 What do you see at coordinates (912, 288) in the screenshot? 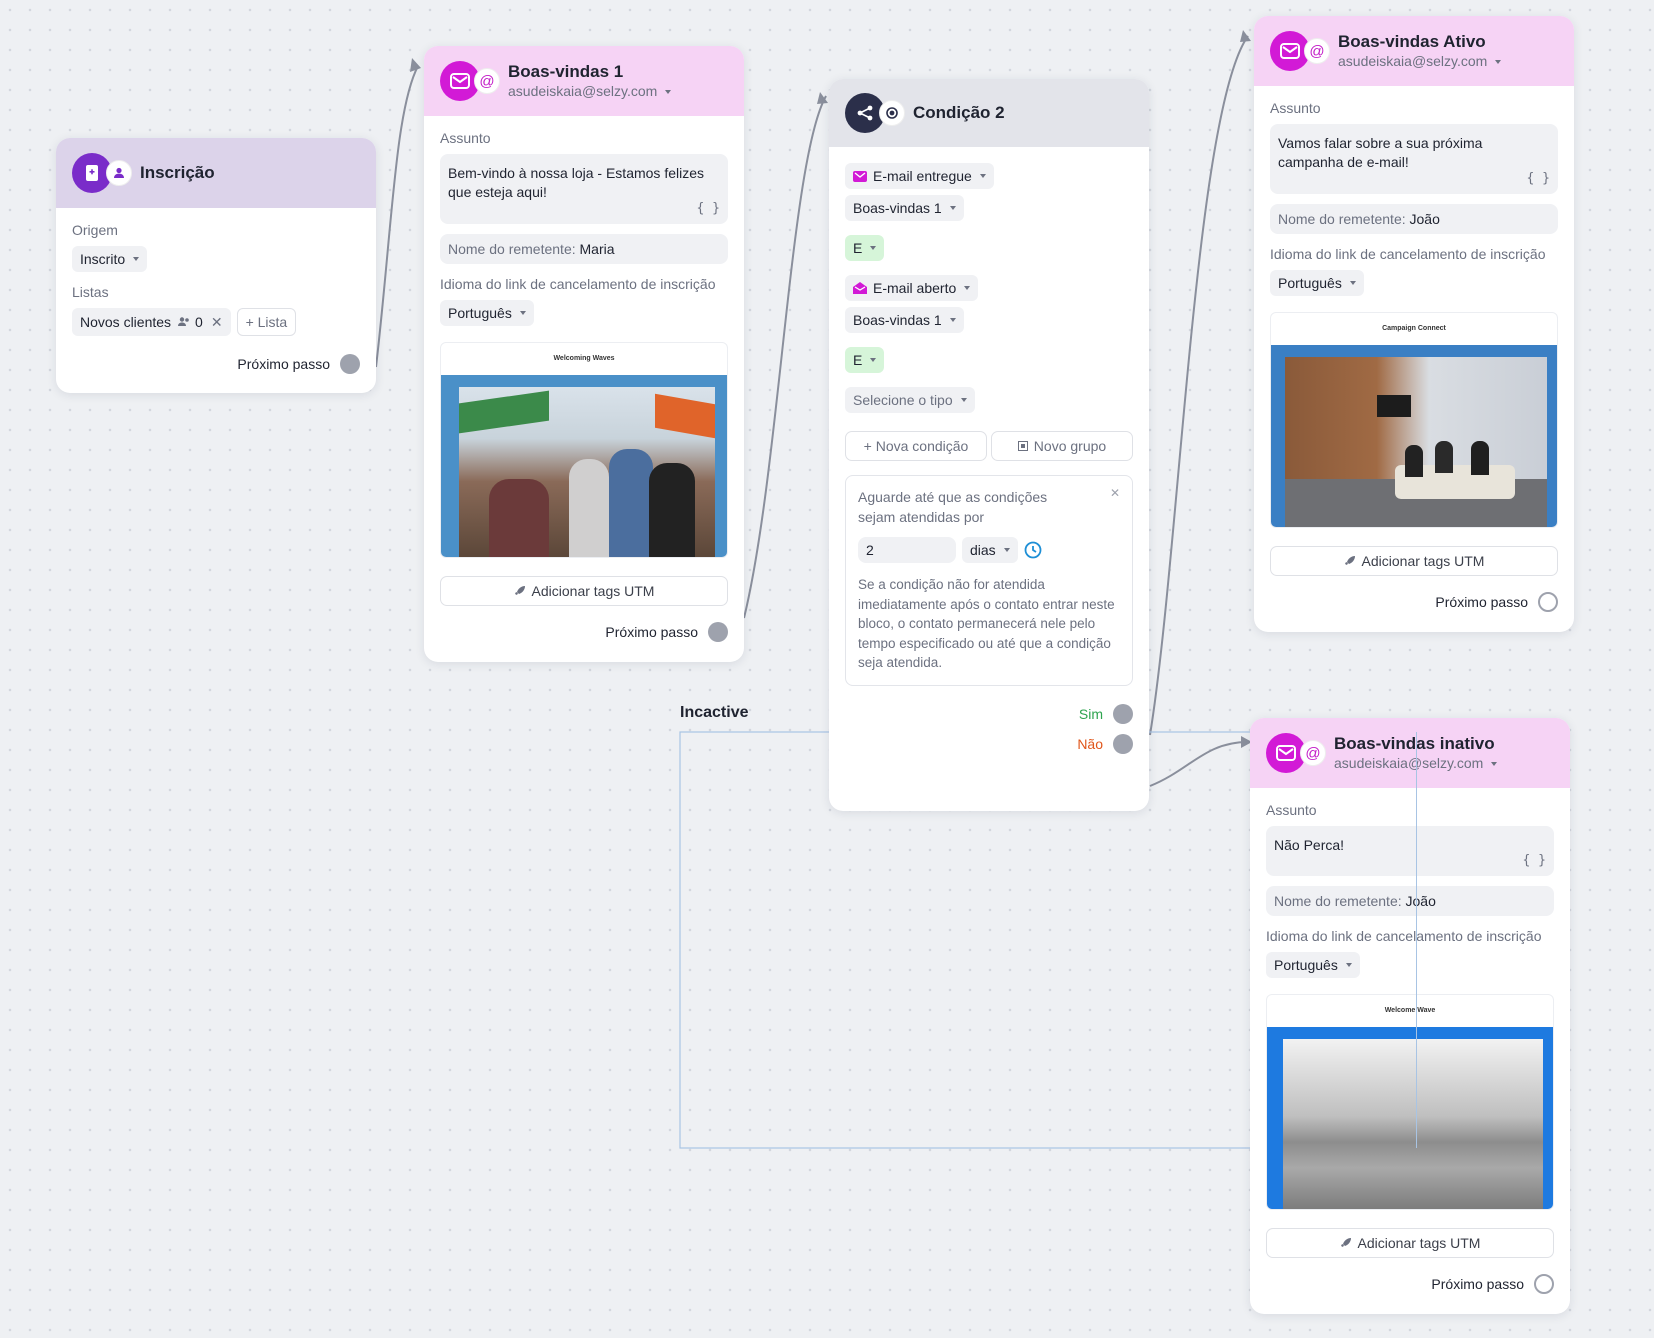
I see `condition-email-opened: E-mail aberto` at bounding box center [912, 288].